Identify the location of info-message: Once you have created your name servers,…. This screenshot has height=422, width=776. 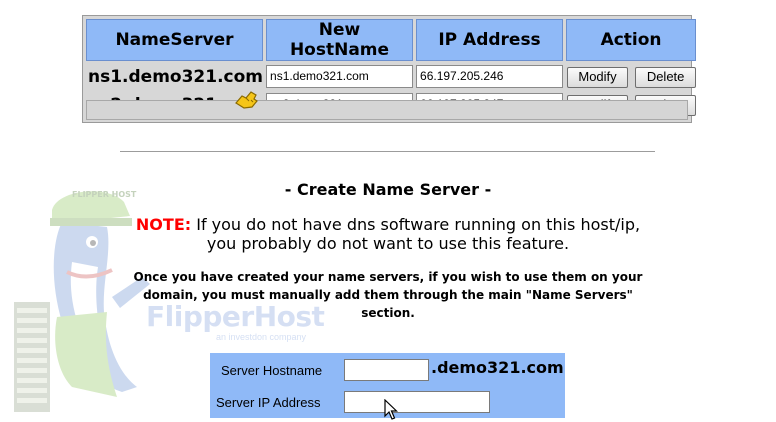
(388, 295).